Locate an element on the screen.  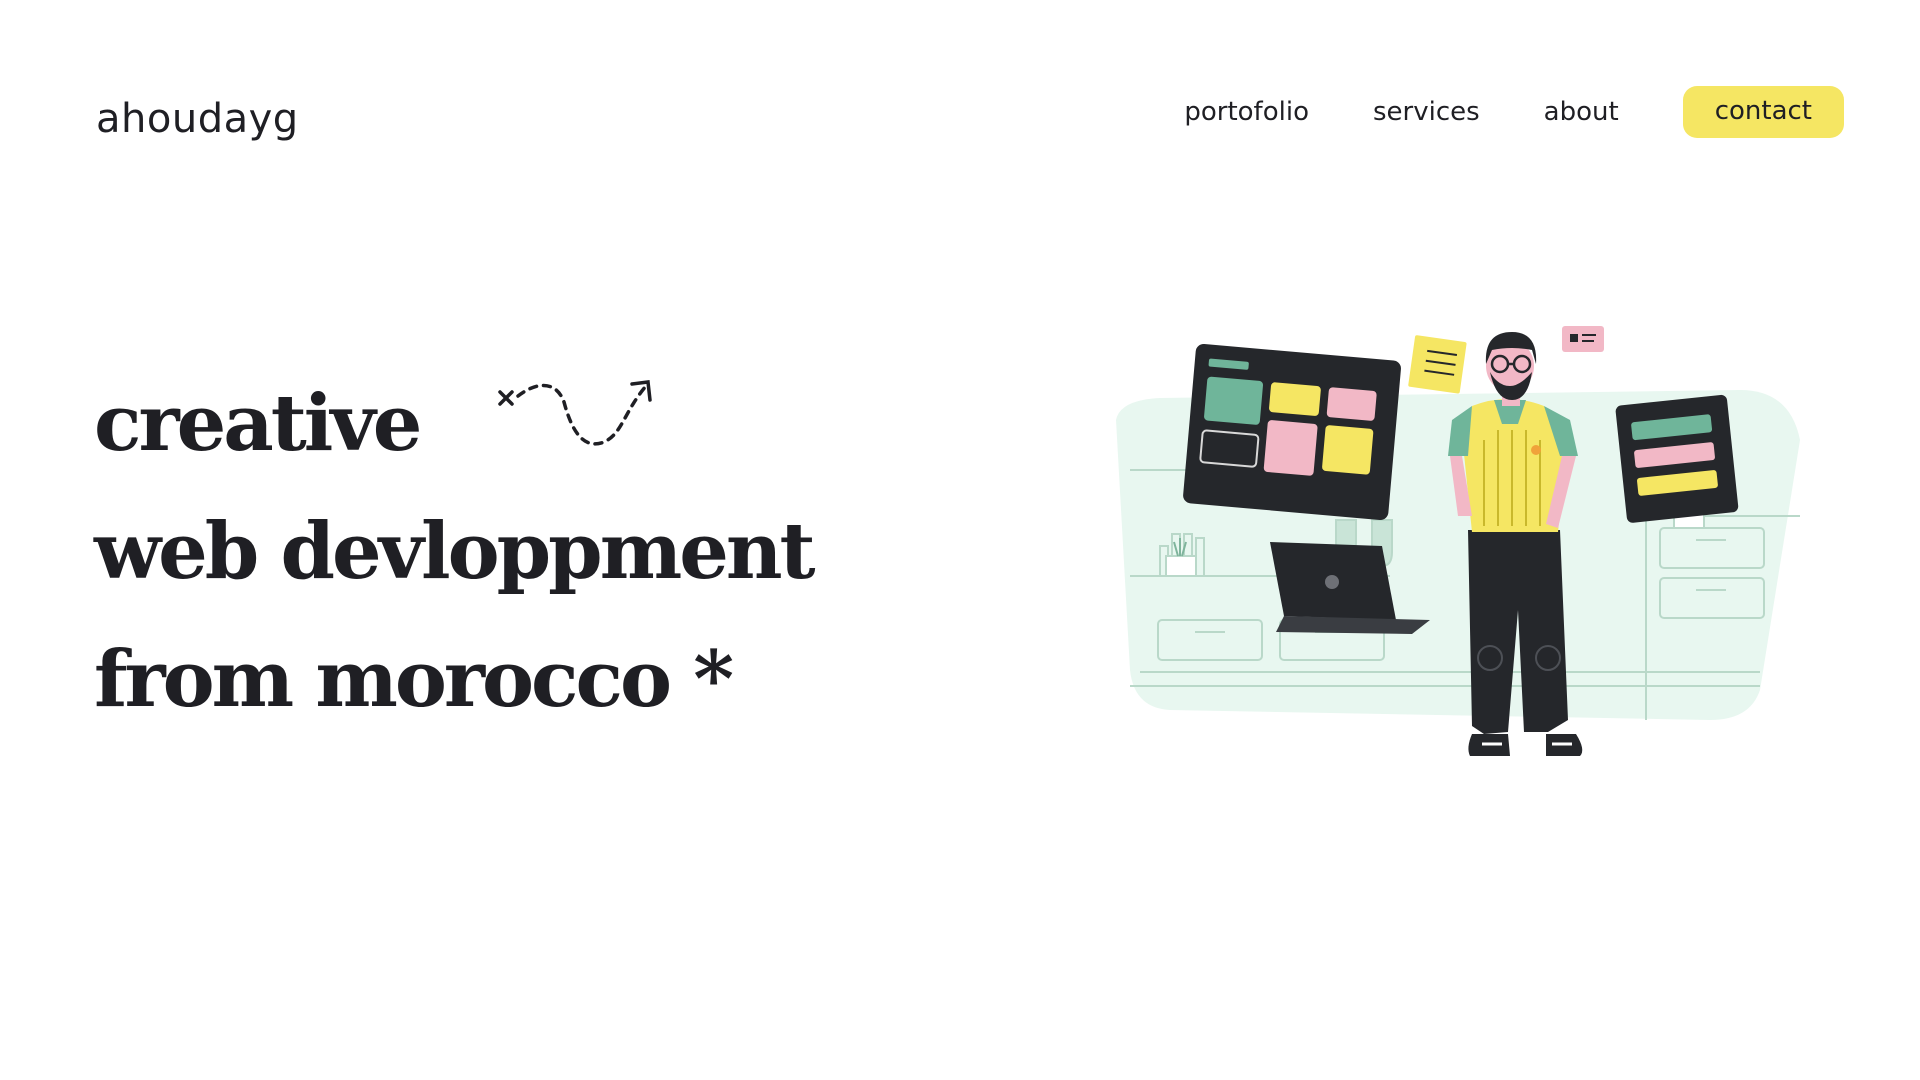
hero-section: creative web devloppment from morocco * is located at coordinates (455, 552).